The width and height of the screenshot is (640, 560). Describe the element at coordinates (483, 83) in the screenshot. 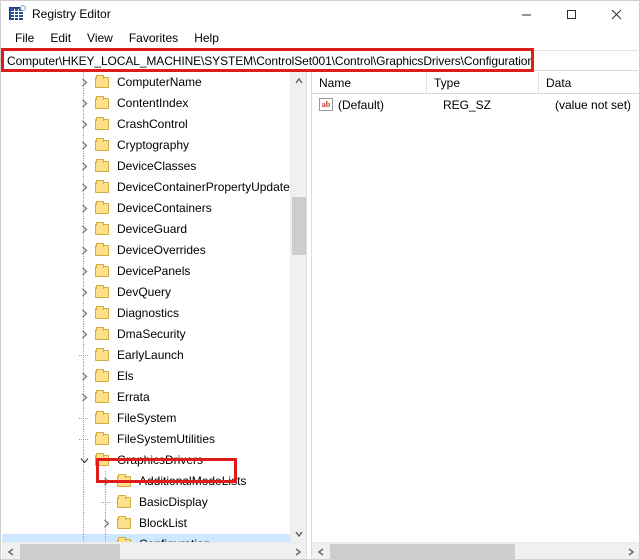

I see `column-header-type: Type` at that location.